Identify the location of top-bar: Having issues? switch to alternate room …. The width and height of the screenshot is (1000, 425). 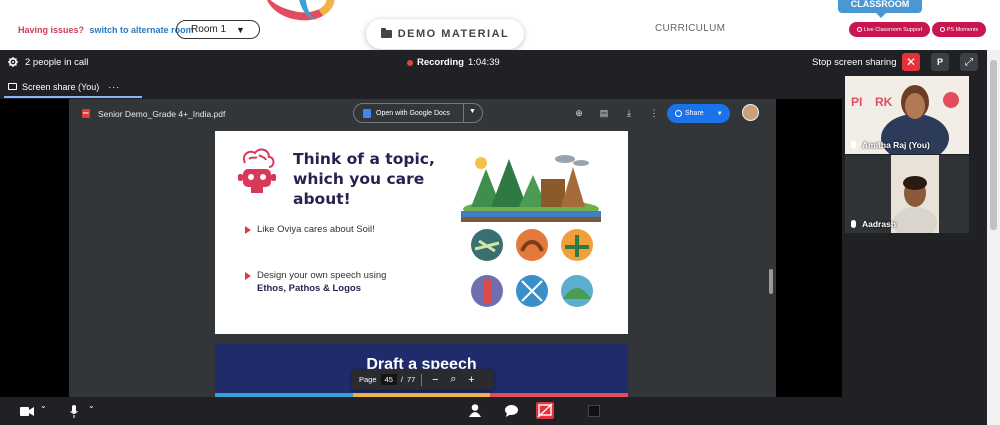
(500, 25).